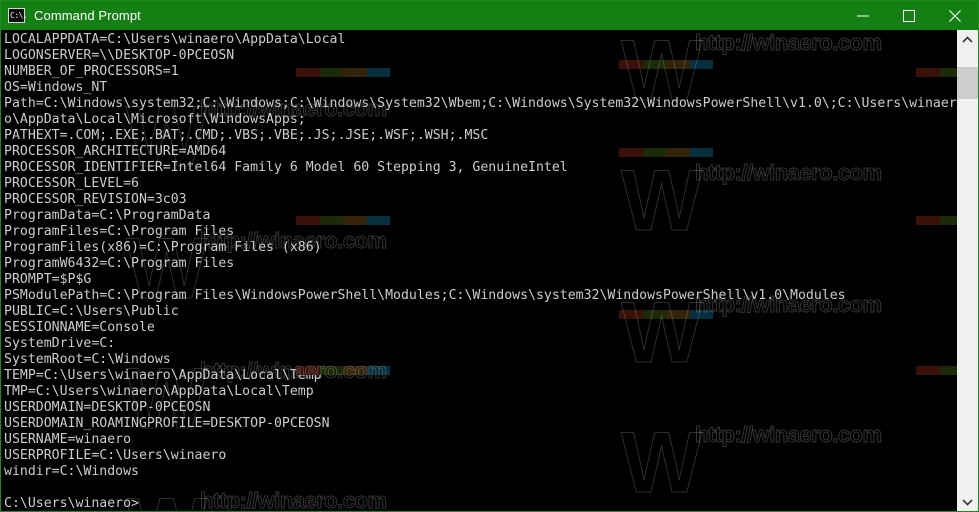 The image size is (979, 512). I want to click on console-line: TMP=C:\Users\winaero\AppData\Local\Temp, so click(159, 391).